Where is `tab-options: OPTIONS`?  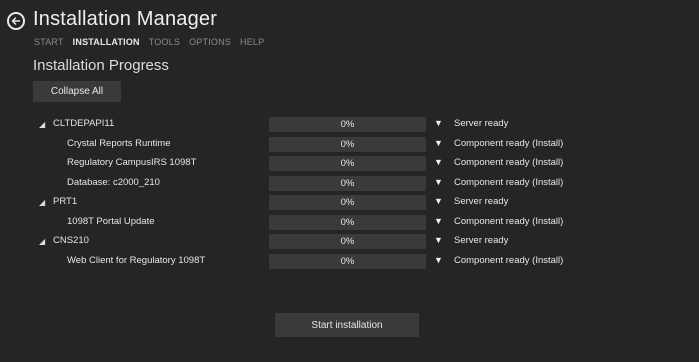
tab-options: OPTIONS is located at coordinates (210, 42).